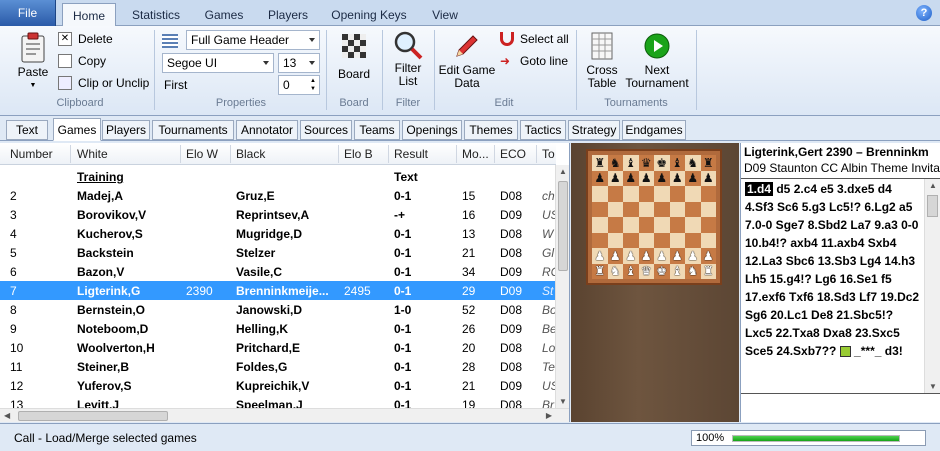 This screenshot has height=451, width=940. Describe the element at coordinates (218, 63) in the screenshot. I see `font-select: Segoe UI` at that location.